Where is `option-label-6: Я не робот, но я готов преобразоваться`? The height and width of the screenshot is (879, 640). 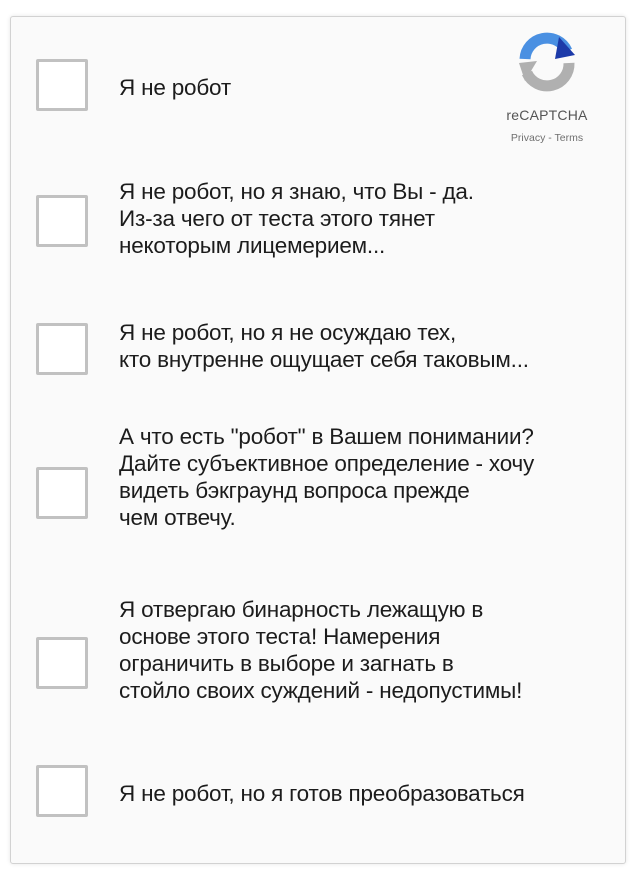 option-label-6: Я не робот, но я готов преобразоваться is located at coordinates (322, 793).